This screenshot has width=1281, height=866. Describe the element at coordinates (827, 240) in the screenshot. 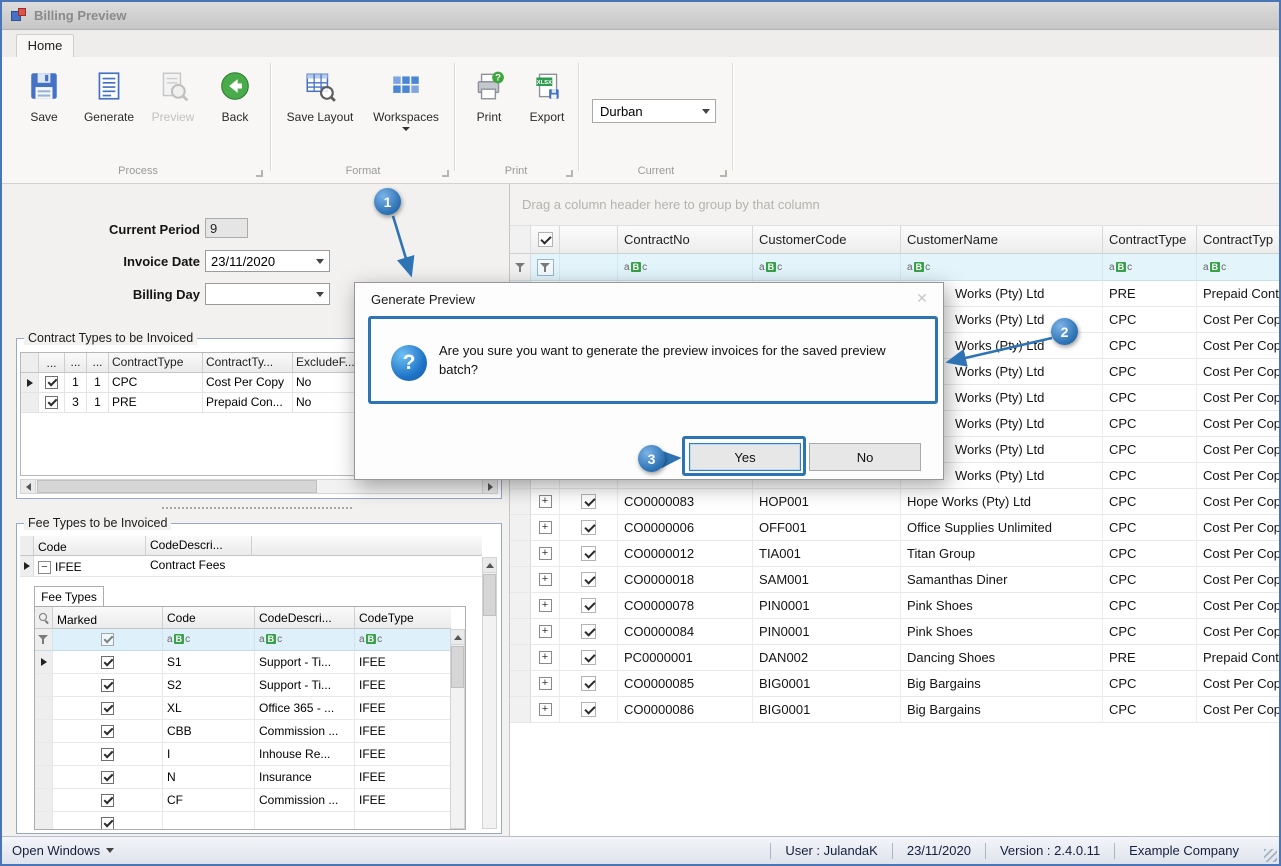

I see `header-customercode: CustomerCode` at that location.